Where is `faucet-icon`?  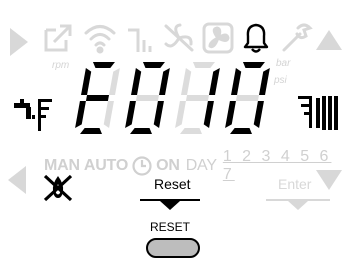
faucet-icon is located at coordinates (24, 109).